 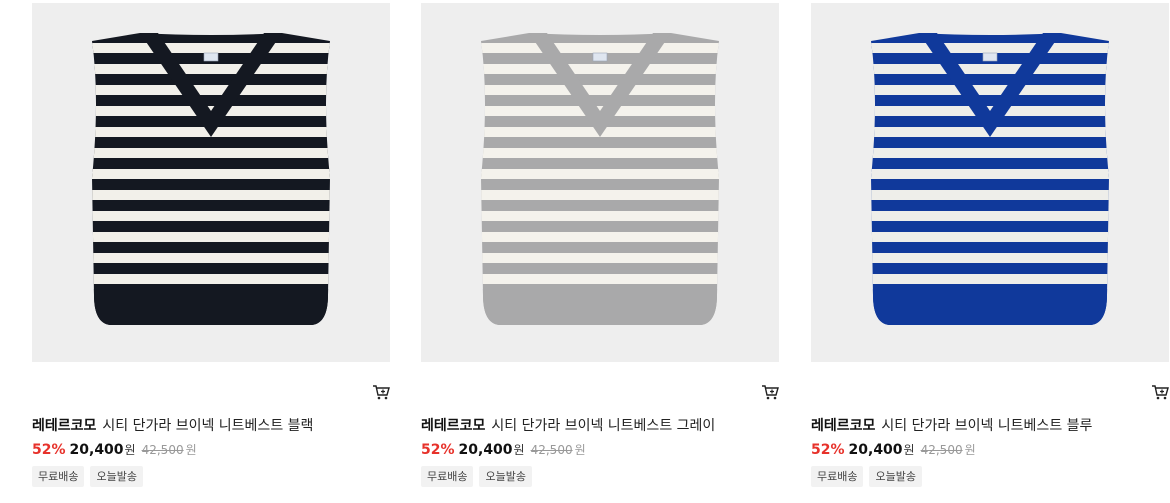 I want to click on product-title: 레테르코모 시티 단가라 브이넥 니트베스트 그레이, so click(x=602, y=425).